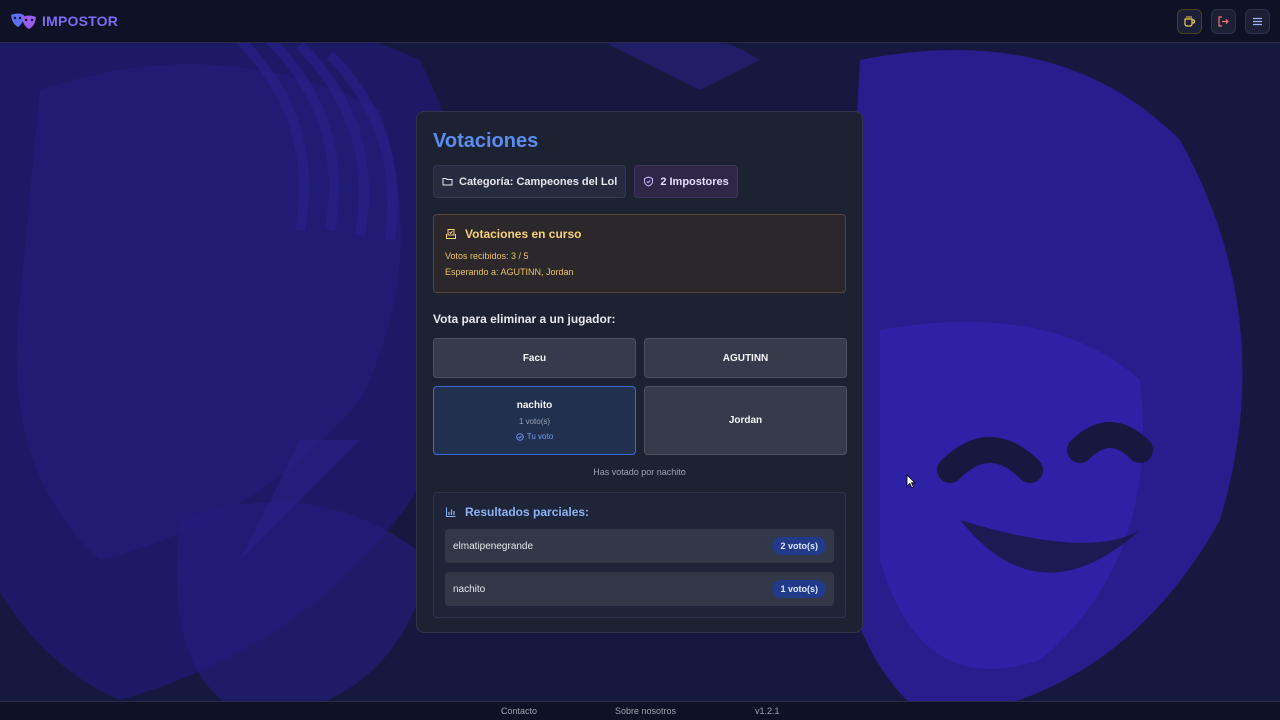 This screenshot has width=1280, height=720. I want to click on shield-icon, so click(649, 181).